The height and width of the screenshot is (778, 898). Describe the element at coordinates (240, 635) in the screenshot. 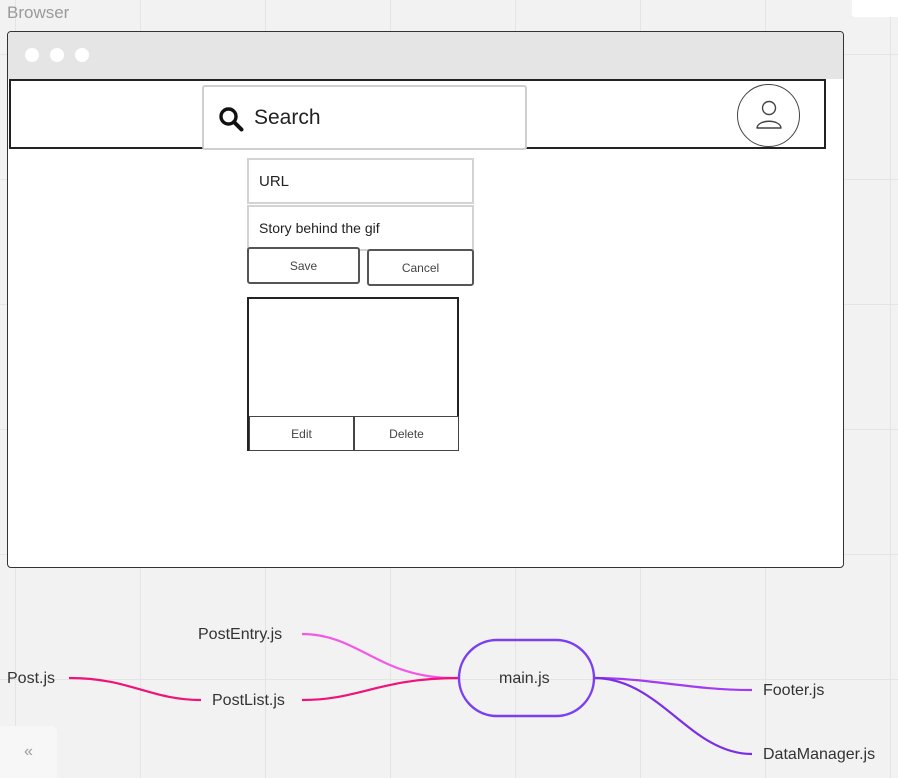

I see `mindmap-node-postentry: PostEntry.js` at that location.